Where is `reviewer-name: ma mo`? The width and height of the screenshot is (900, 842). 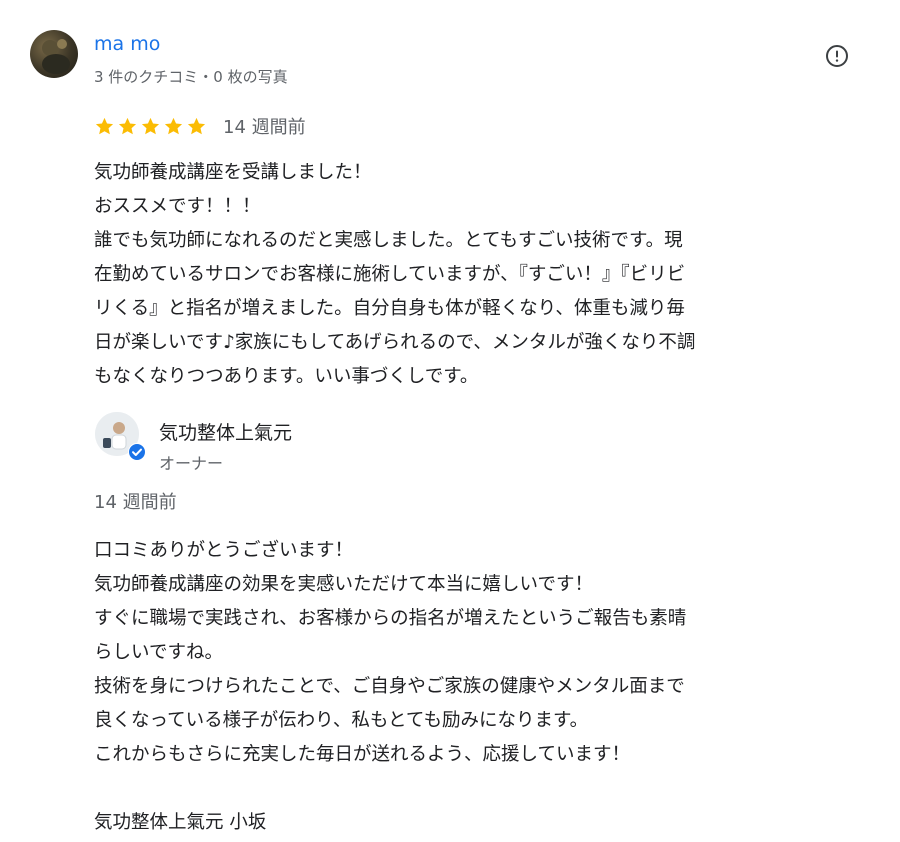 reviewer-name: ma mo is located at coordinates (127, 44).